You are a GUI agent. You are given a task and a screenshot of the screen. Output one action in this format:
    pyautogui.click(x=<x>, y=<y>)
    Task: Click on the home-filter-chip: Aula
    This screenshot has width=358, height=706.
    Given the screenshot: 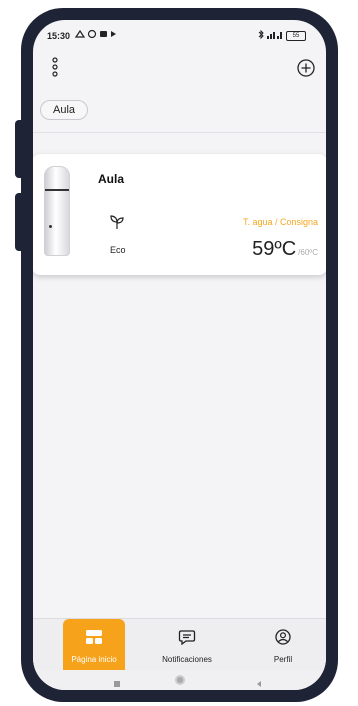 What is the action you would take?
    pyautogui.click(x=64, y=110)
    